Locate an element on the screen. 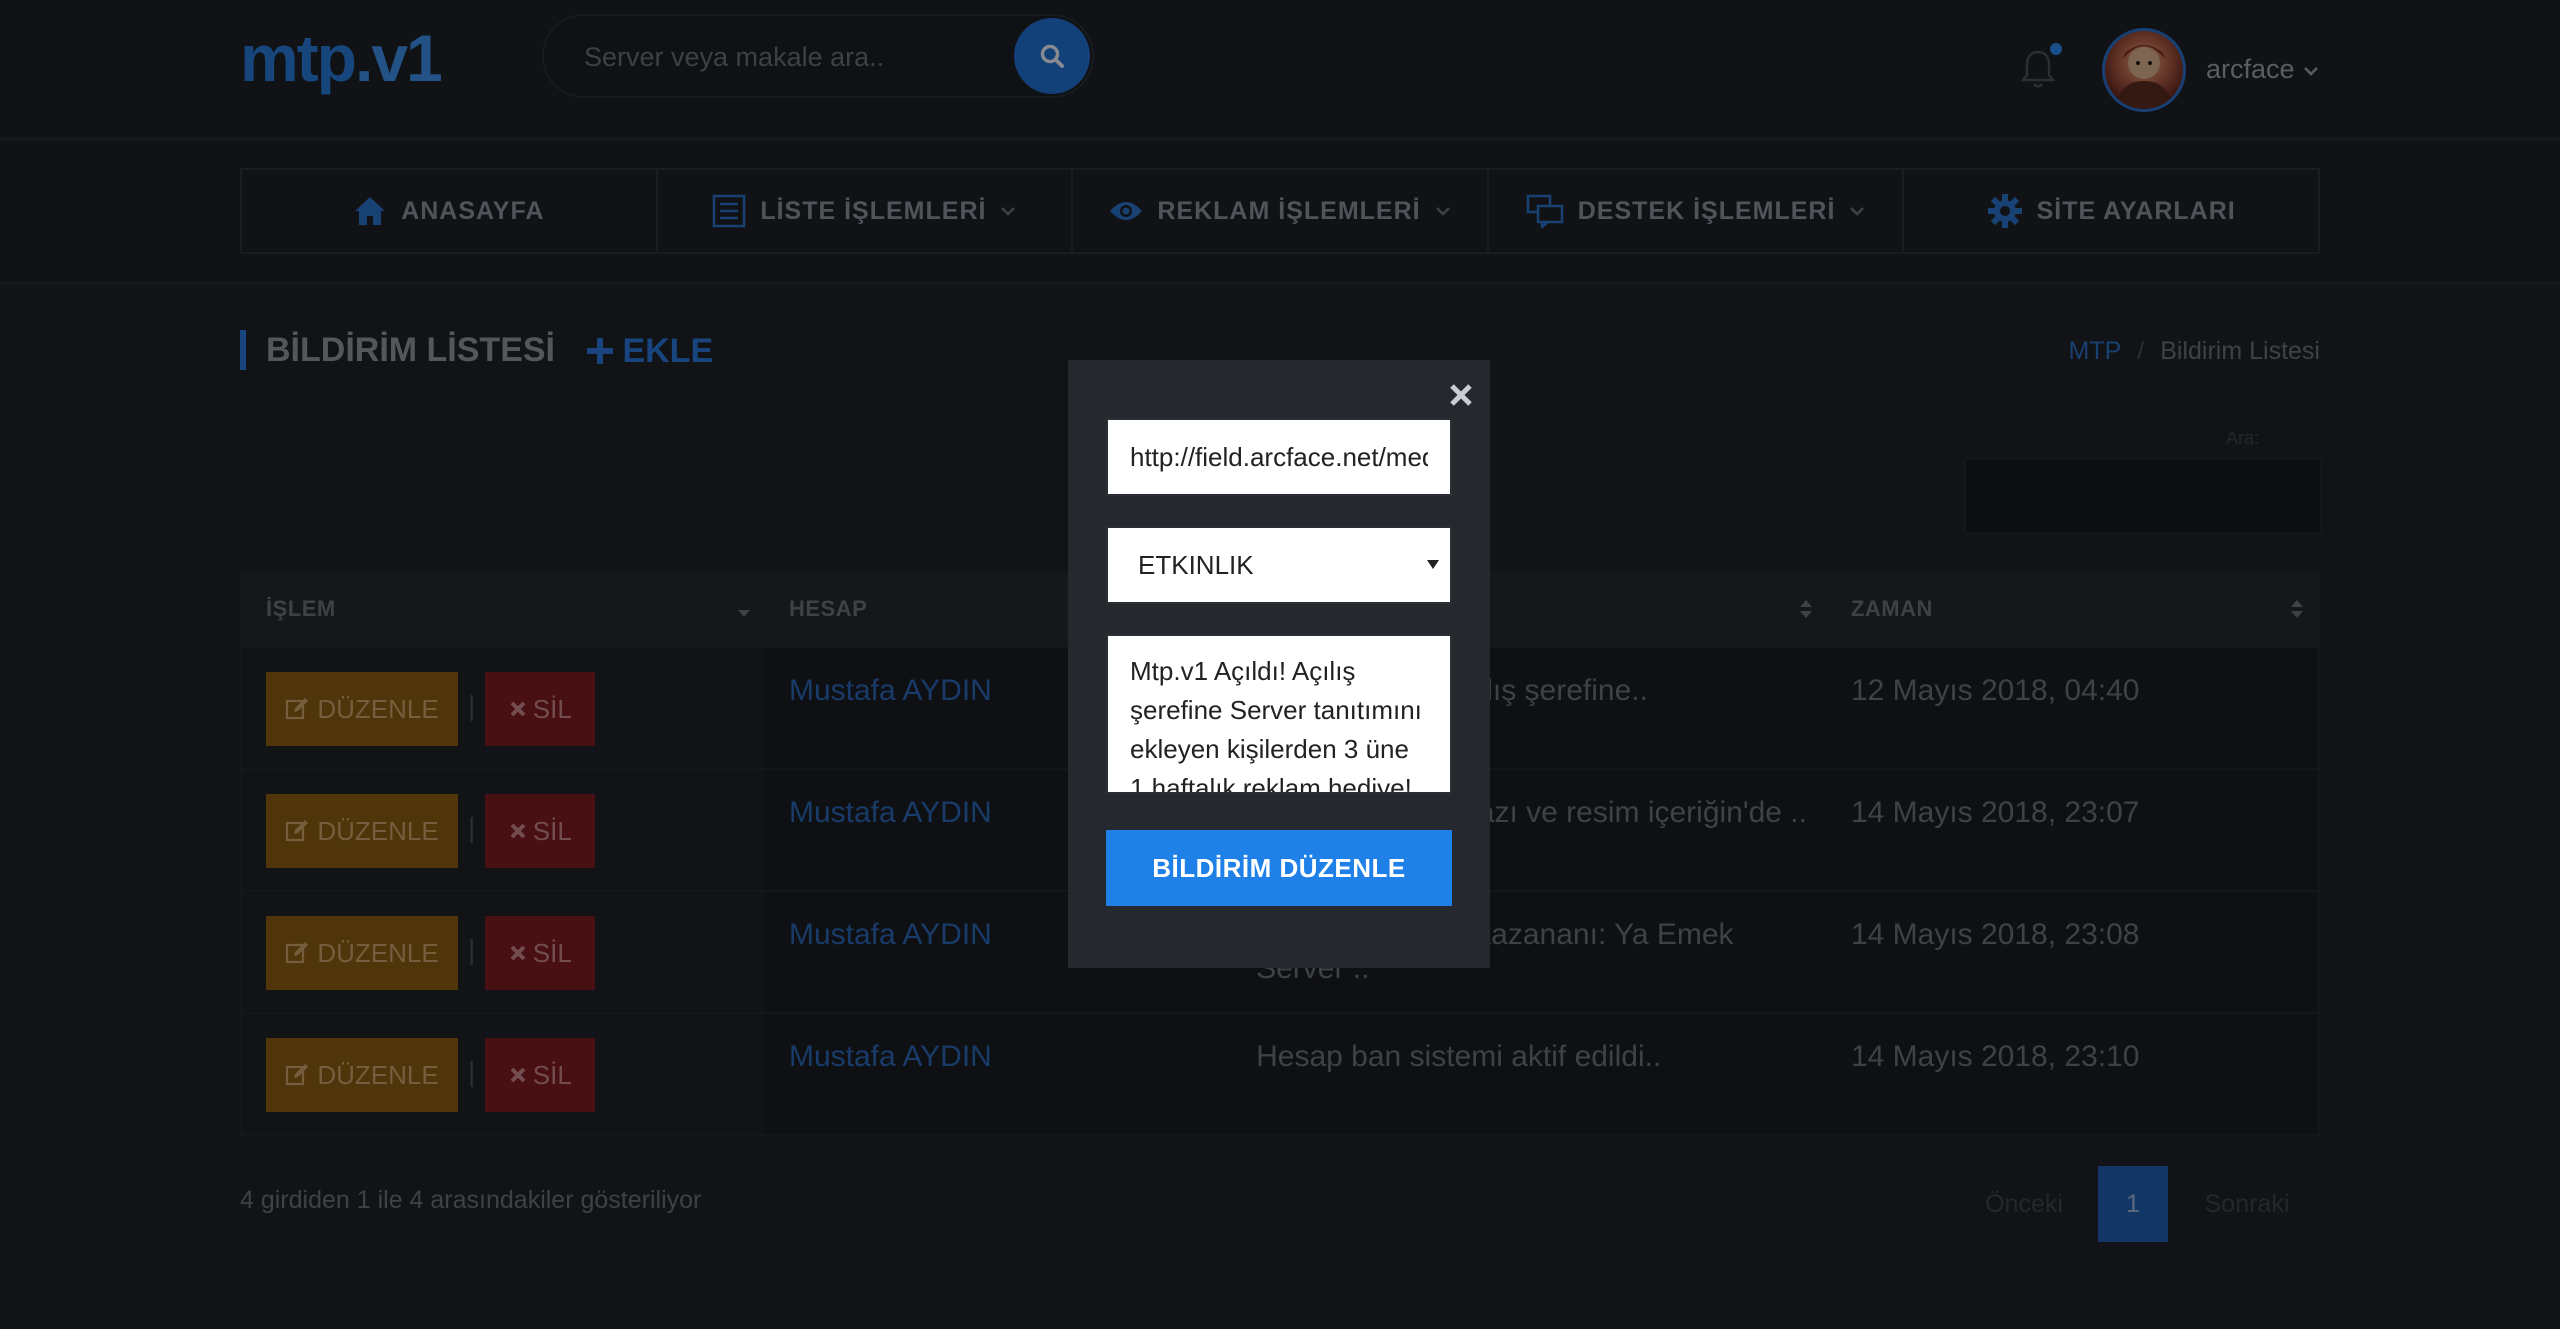 Image resolution: width=2560 pixels, height=1329 pixels. close-icon is located at coordinates (1461, 395).